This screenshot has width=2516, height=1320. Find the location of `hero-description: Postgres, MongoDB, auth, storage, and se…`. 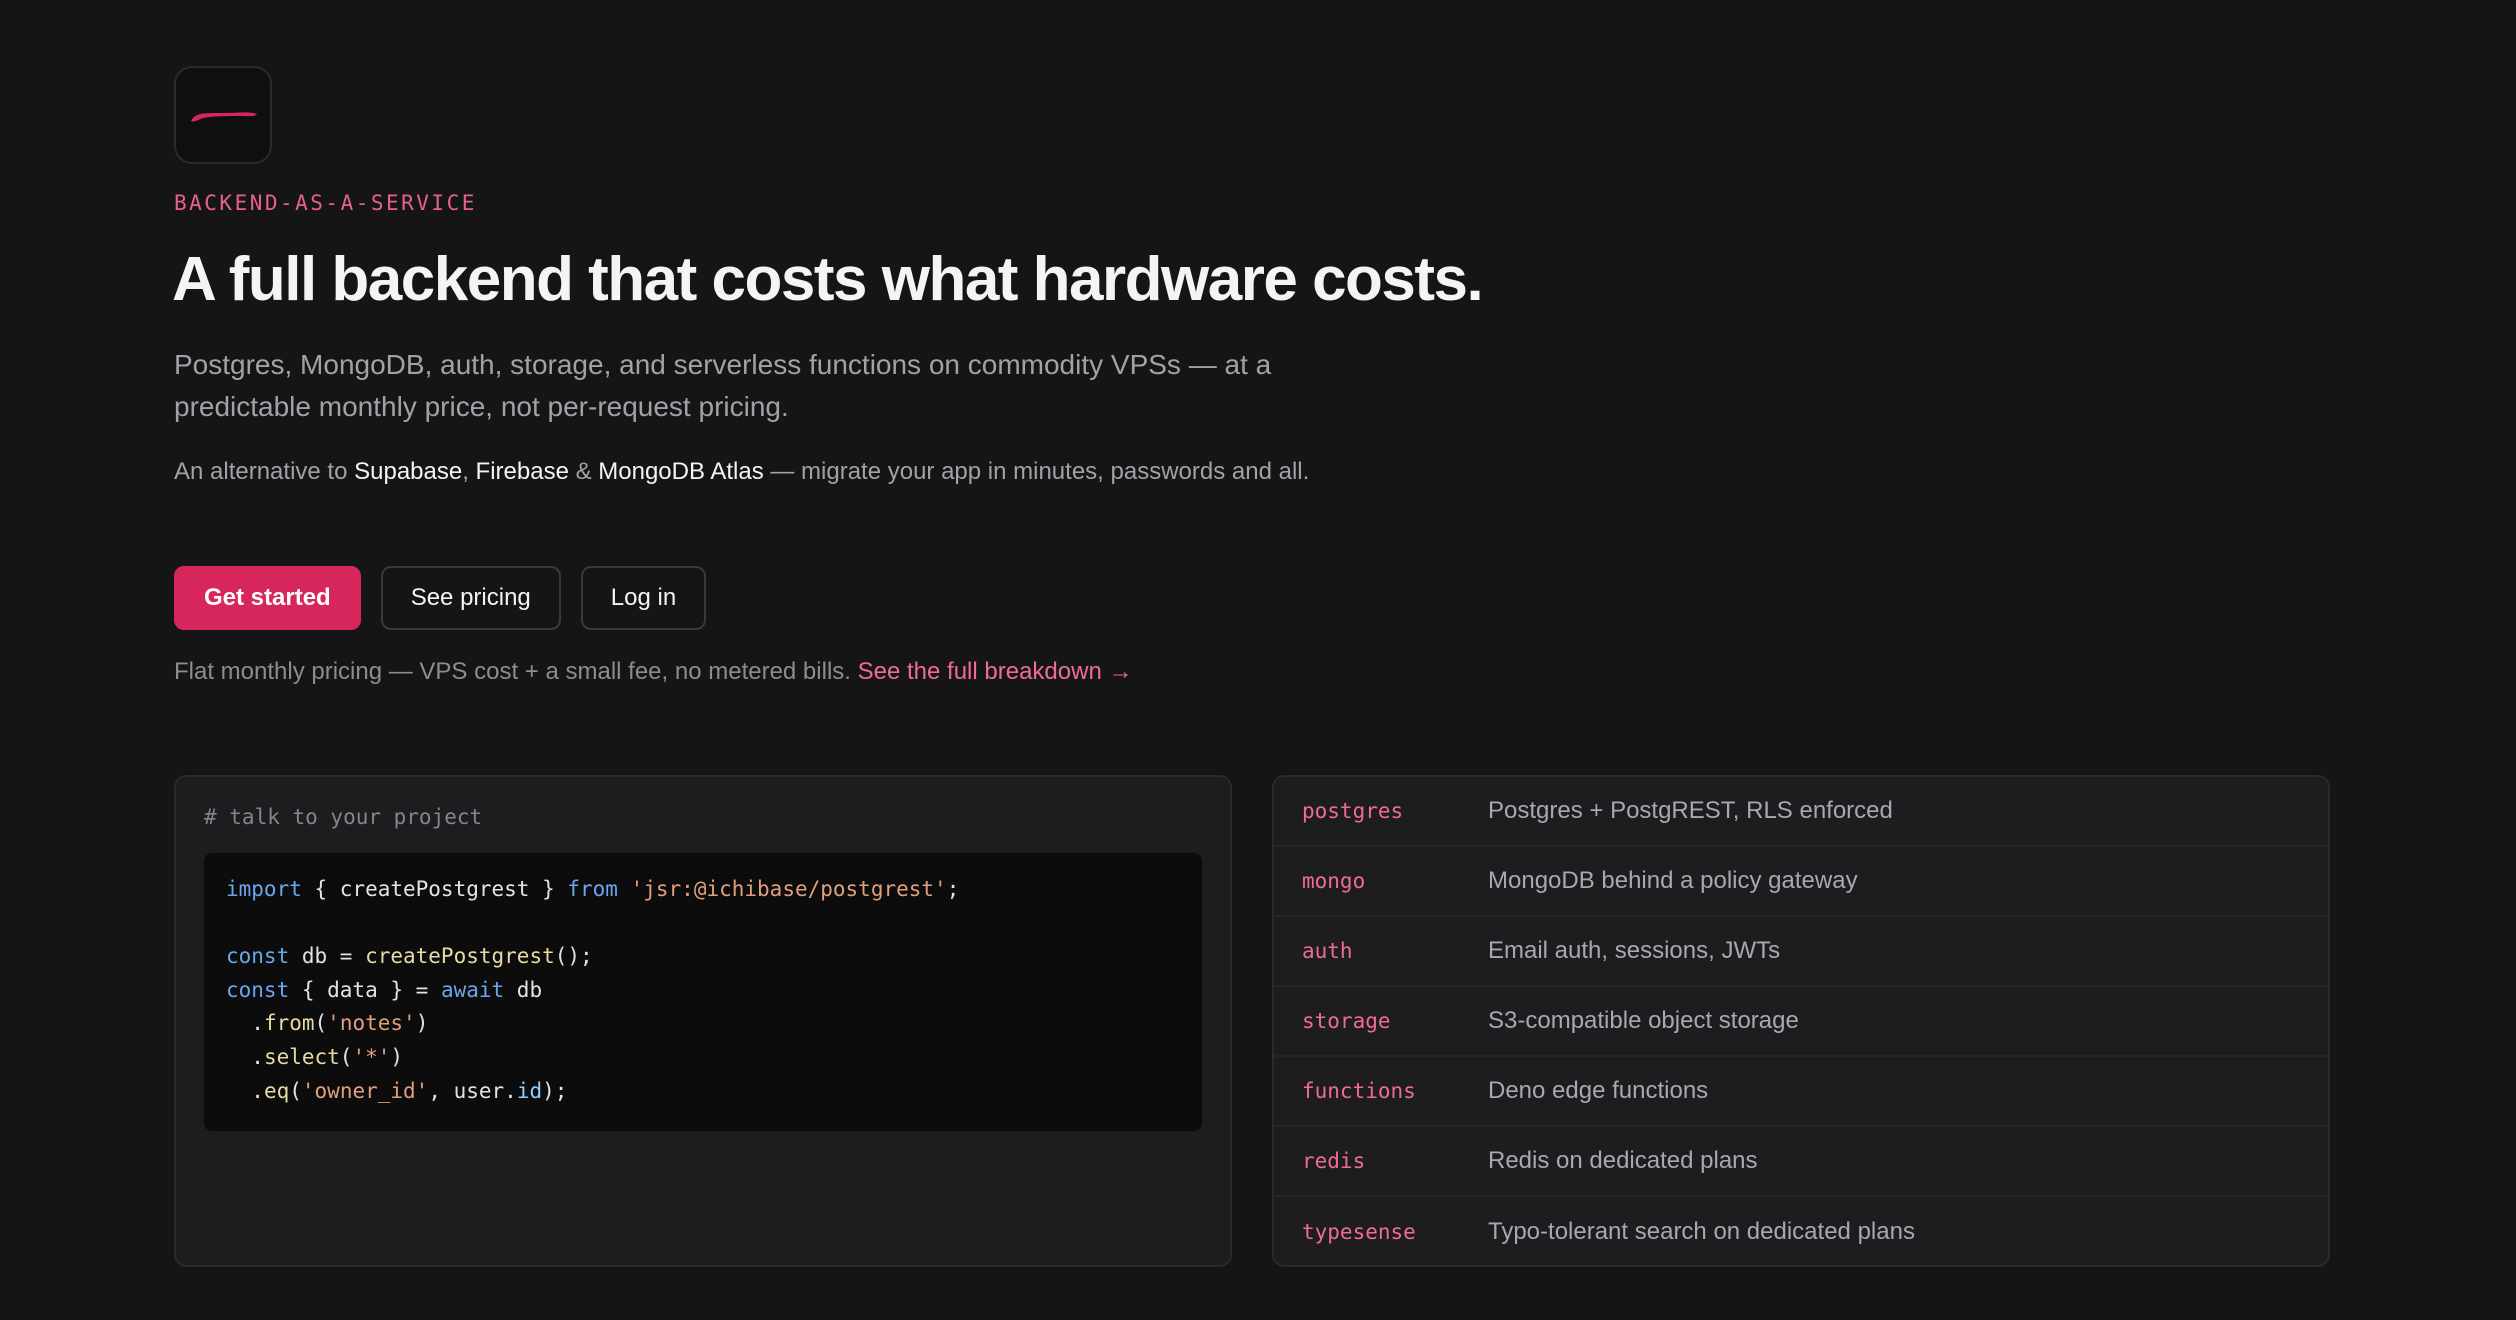

hero-description: Postgres, MongoDB, auth, storage, and se… is located at coordinates (723, 385).